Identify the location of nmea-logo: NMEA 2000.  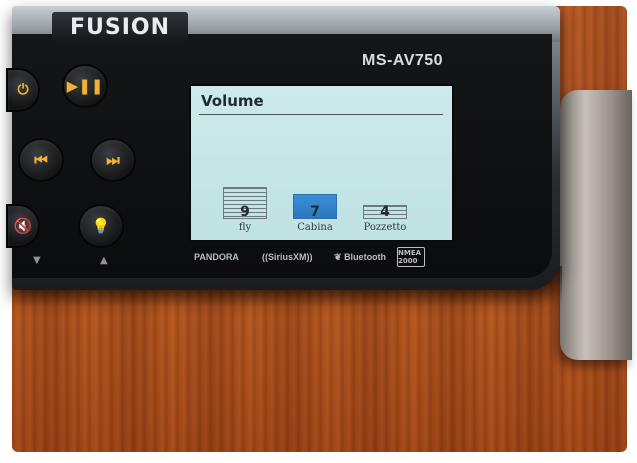
(411, 257).